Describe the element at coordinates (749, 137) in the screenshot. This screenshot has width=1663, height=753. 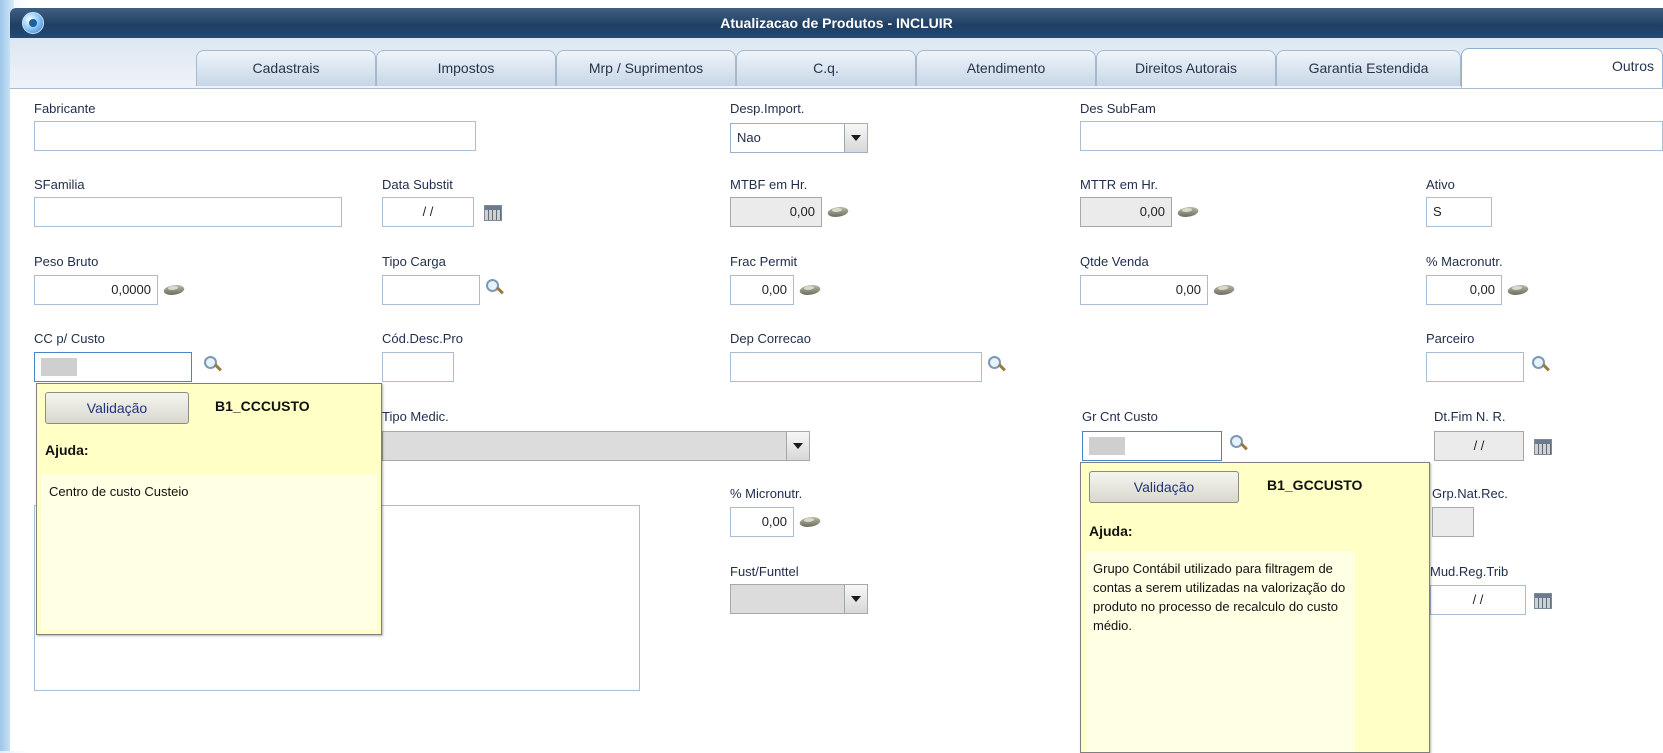
I see `desp-import-value: Nao` at that location.